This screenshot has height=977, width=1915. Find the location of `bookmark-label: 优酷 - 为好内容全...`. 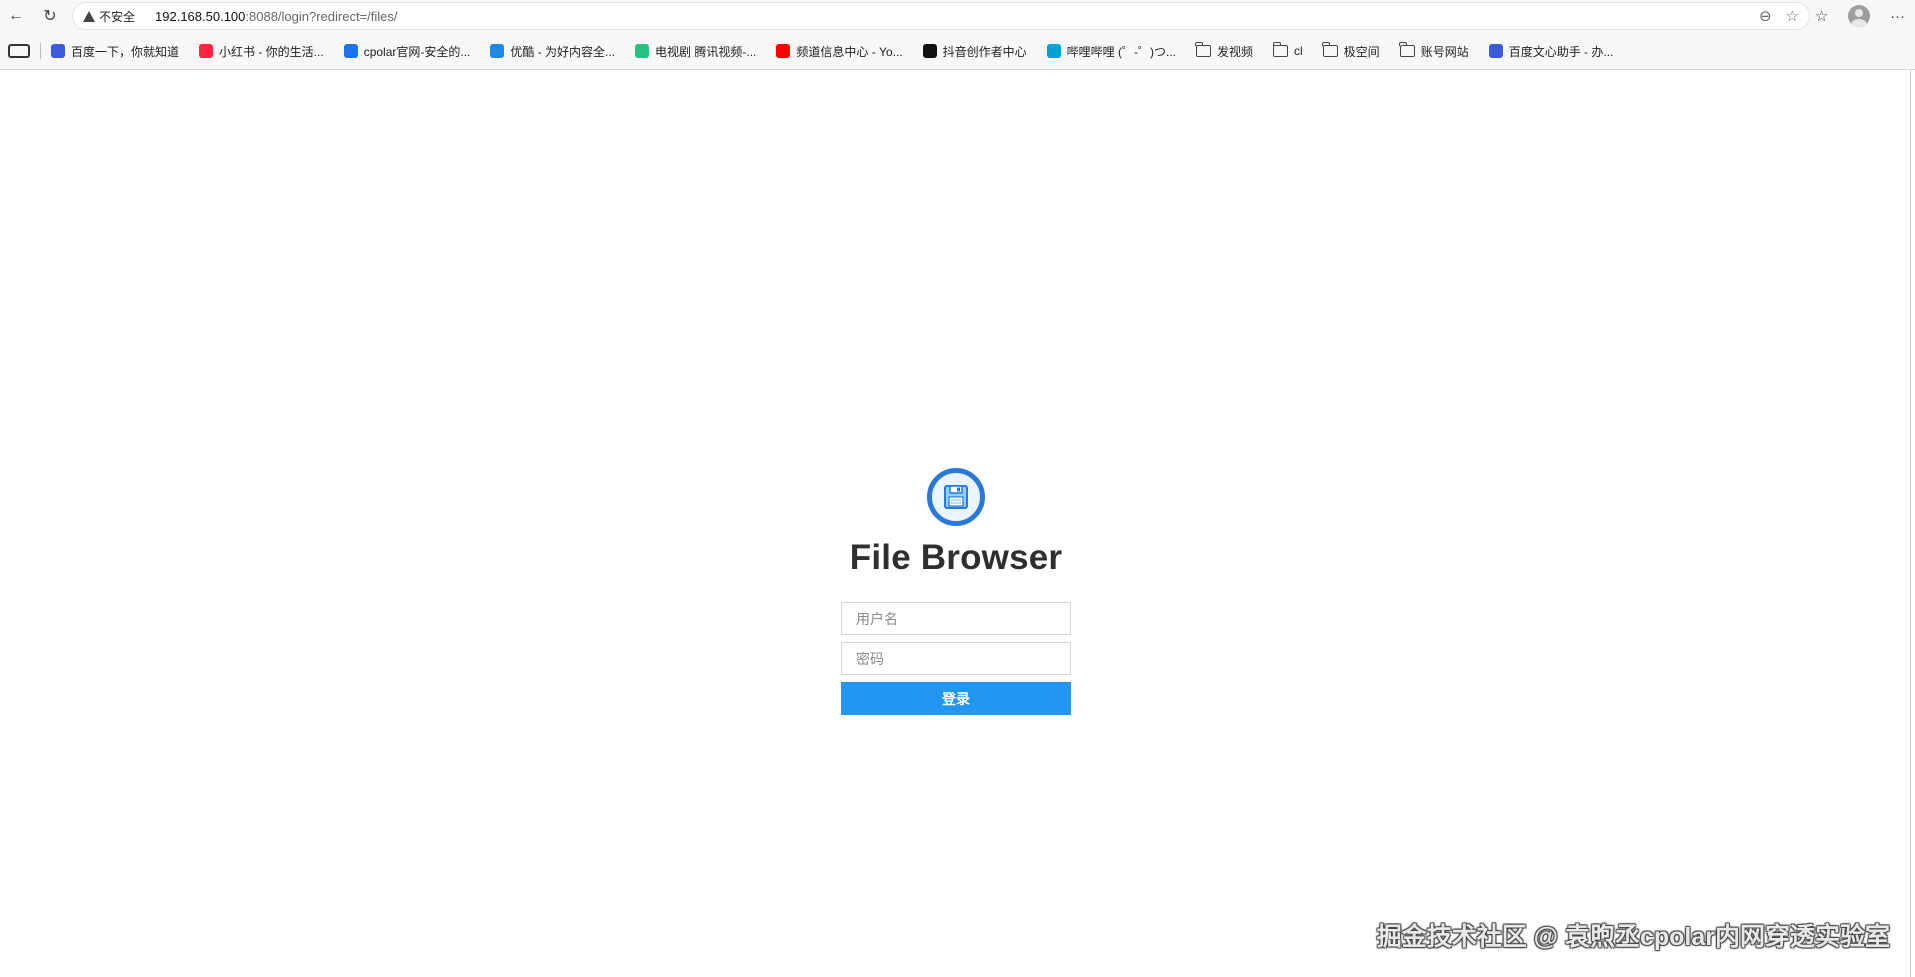

bookmark-label: 优酷 - 为好内容全... is located at coordinates (563, 51).